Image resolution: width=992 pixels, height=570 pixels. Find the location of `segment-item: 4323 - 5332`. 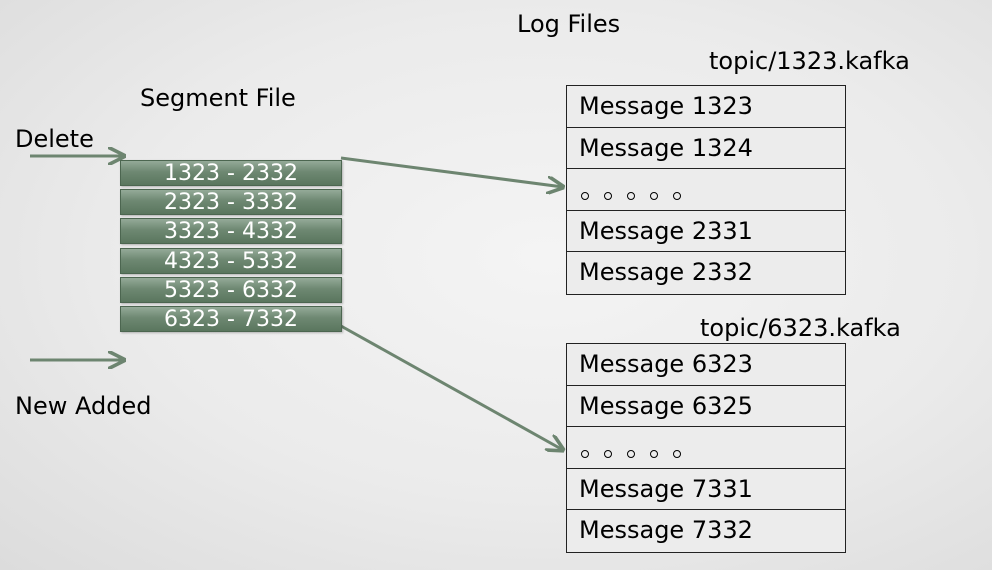

segment-item: 4323 - 5332 is located at coordinates (231, 260).